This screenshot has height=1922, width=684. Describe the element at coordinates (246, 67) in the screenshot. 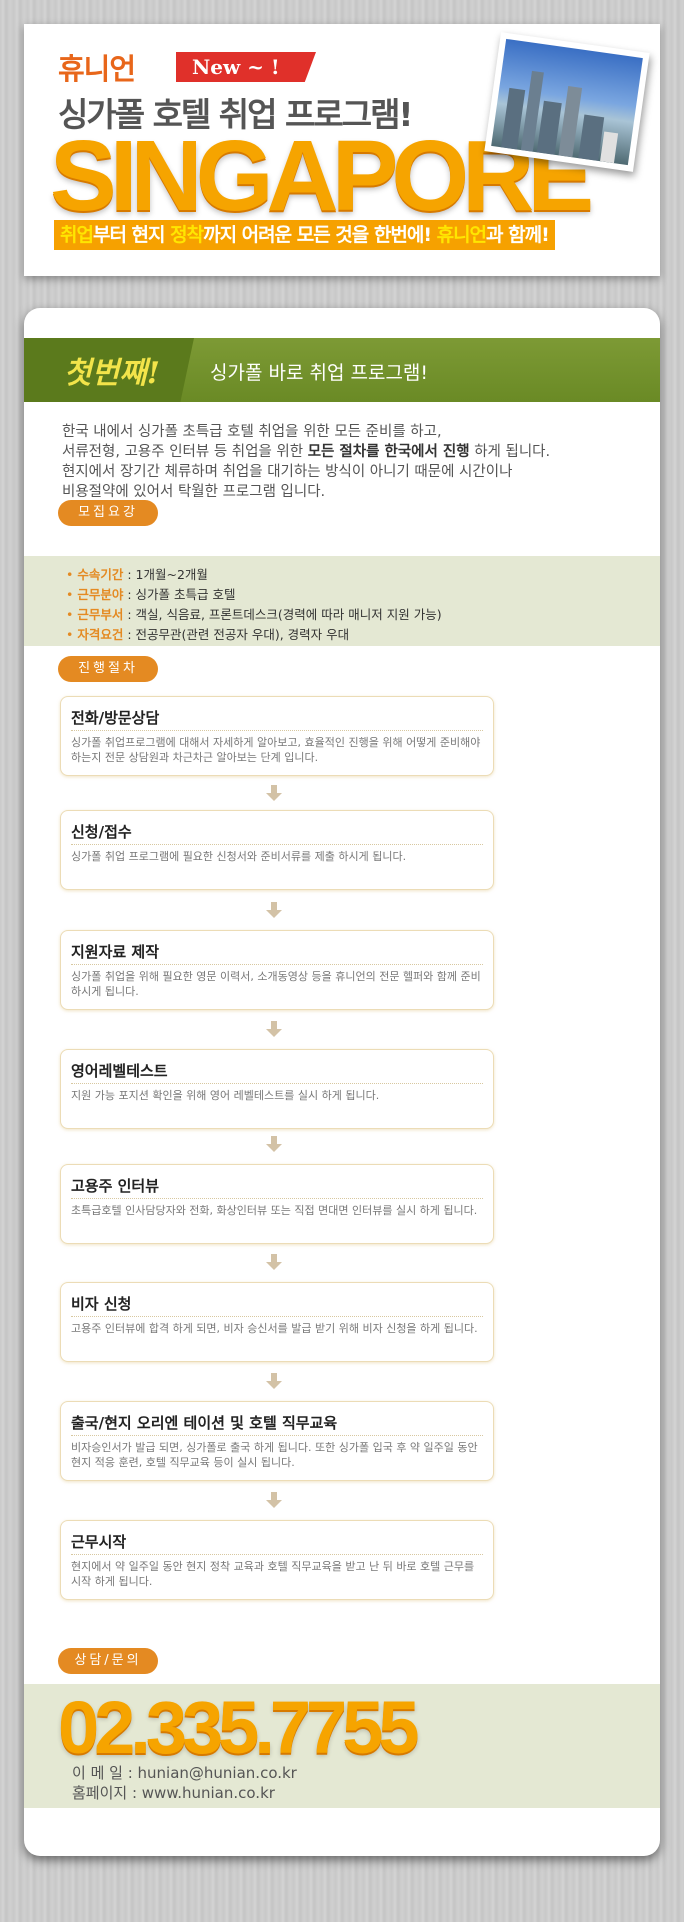

I see `new-badge: New ~ !` at that location.